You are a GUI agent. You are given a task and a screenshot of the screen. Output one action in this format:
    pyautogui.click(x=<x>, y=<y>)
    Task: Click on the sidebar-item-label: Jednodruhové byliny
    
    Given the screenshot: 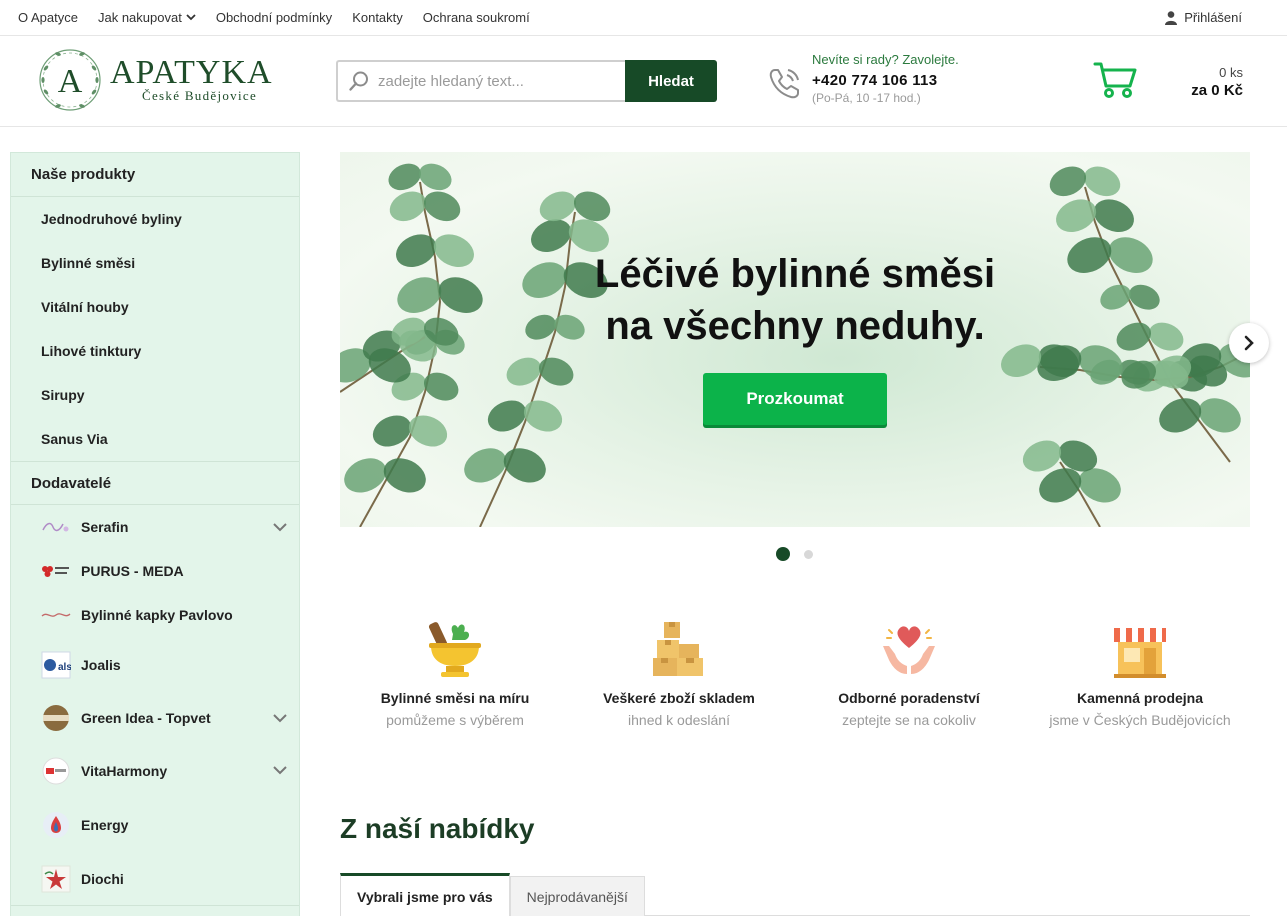 What is the action you would take?
    pyautogui.click(x=111, y=219)
    